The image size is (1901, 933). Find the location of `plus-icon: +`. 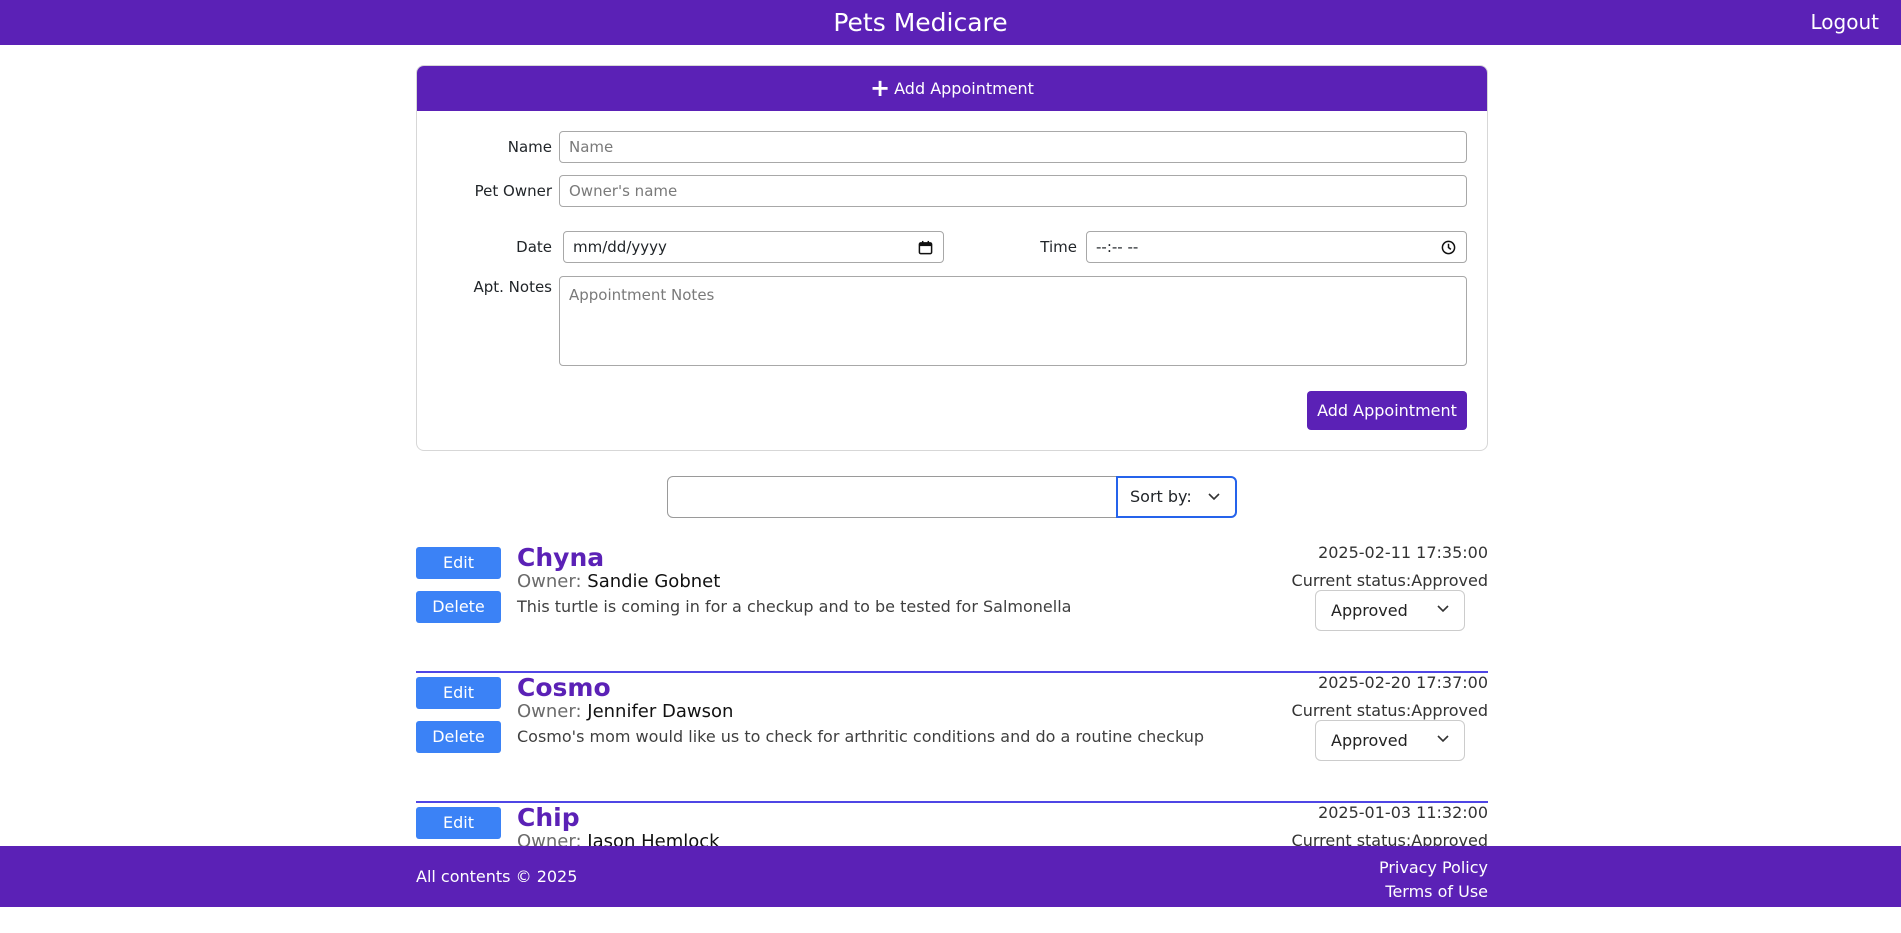

plus-icon: + is located at coordinates (880, 88).